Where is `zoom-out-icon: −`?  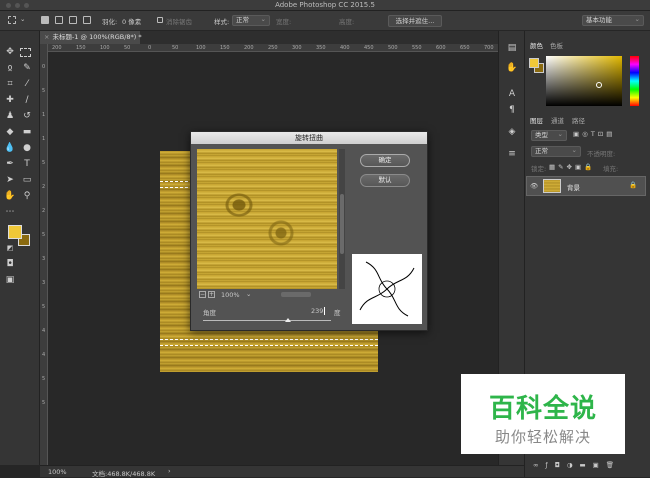 zoom-out-icon: − is located at coordinates (202, 294).